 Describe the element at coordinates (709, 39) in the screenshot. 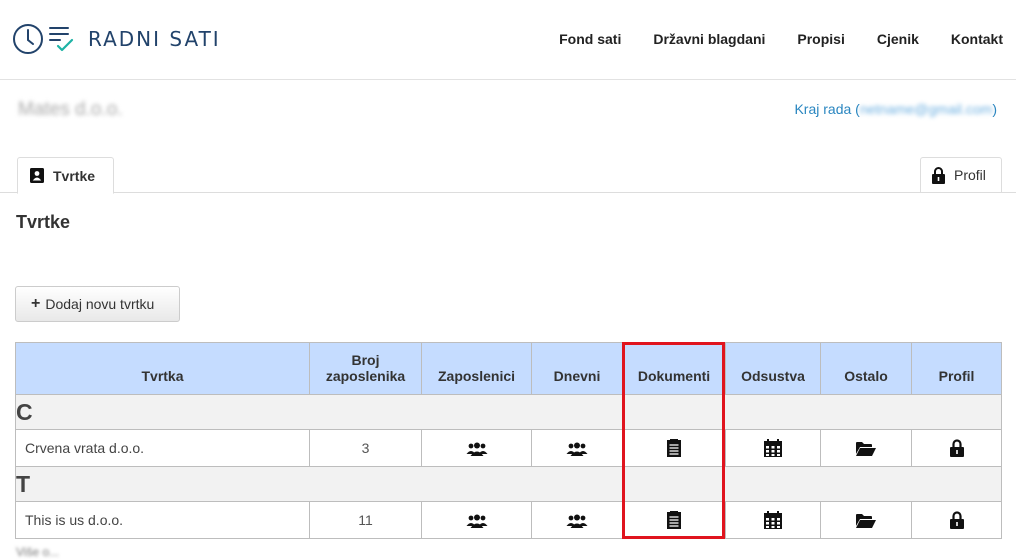

I see `nav-drzavni-blagdani: Državni blagdani` at that location.